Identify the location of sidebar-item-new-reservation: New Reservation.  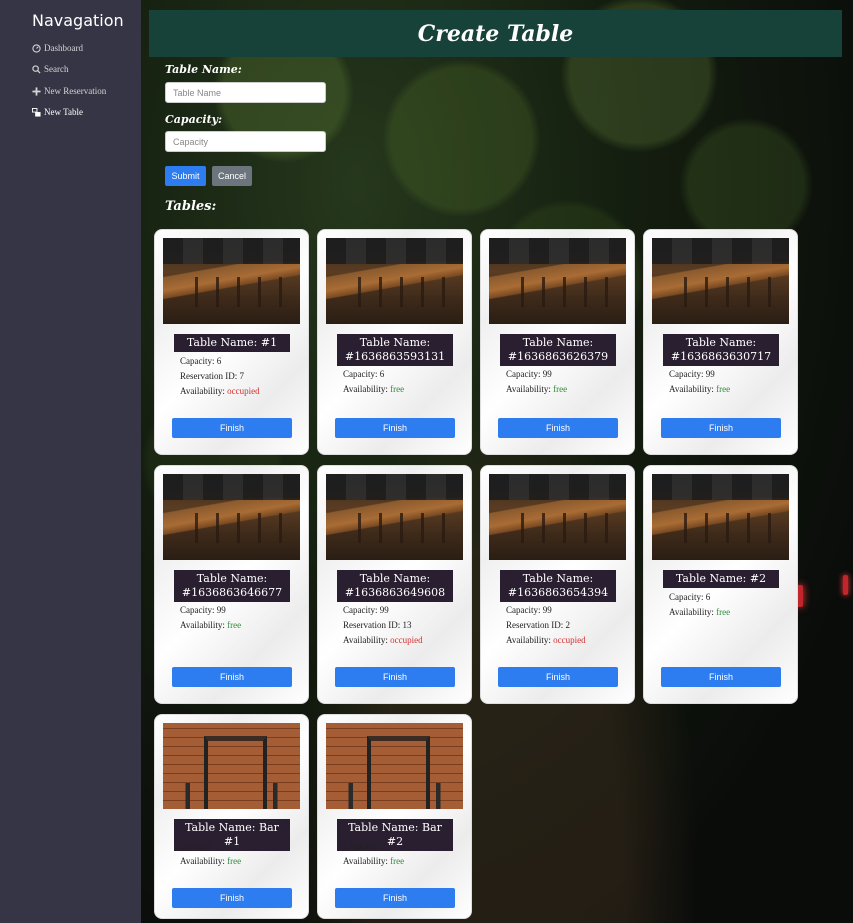
(69, 91).